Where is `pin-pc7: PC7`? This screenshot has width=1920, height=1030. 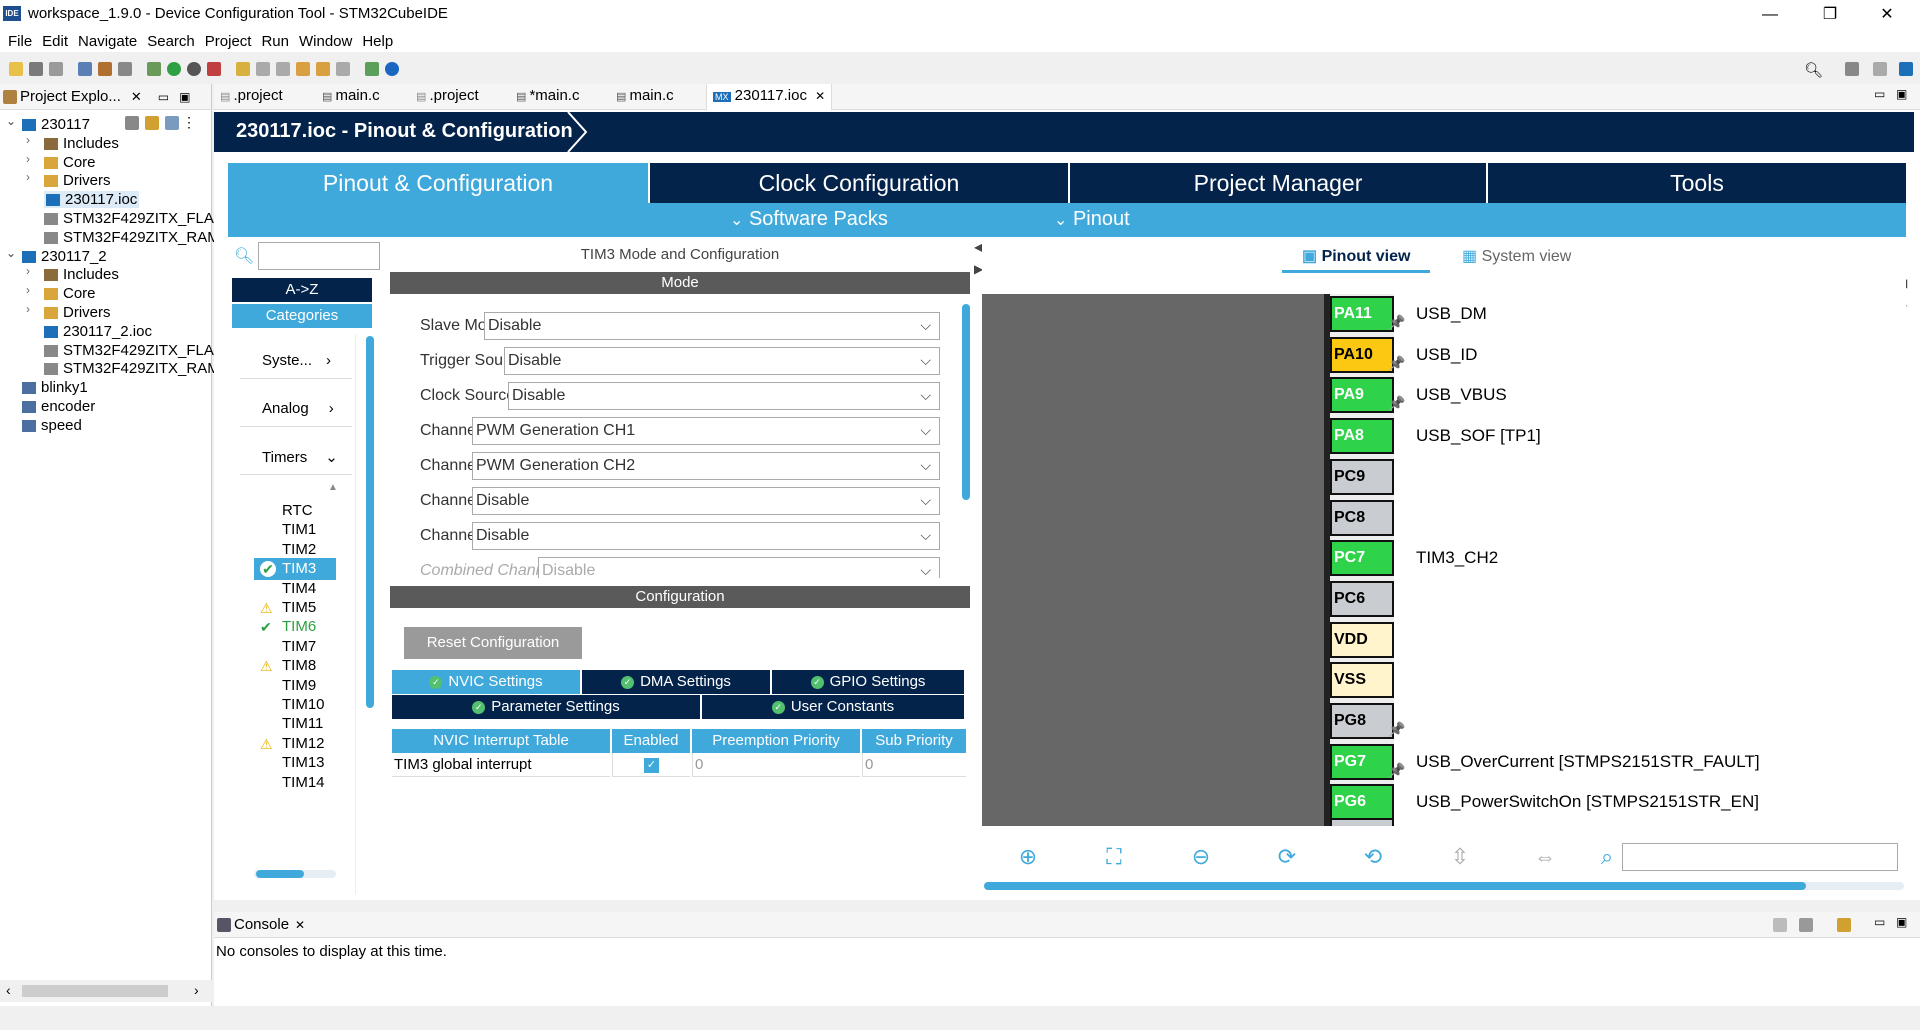
pin-pc7: PC7 is located at coordinates (1362, 558).